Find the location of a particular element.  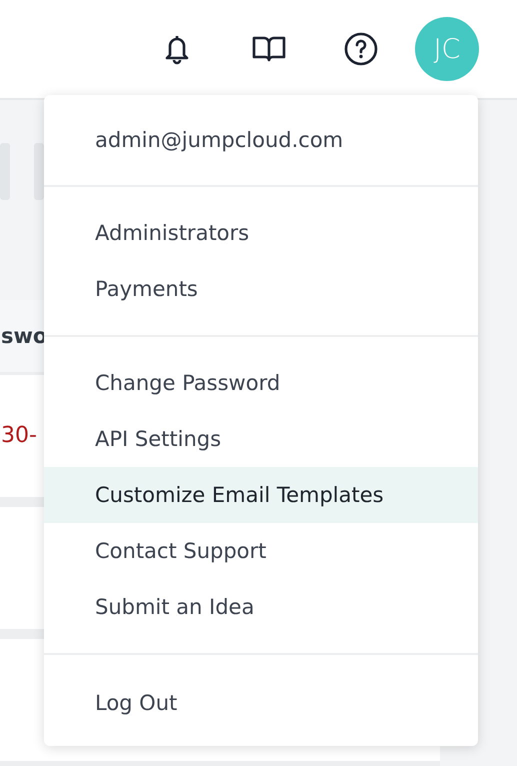

docs-button is located at coordinates (269, 49).